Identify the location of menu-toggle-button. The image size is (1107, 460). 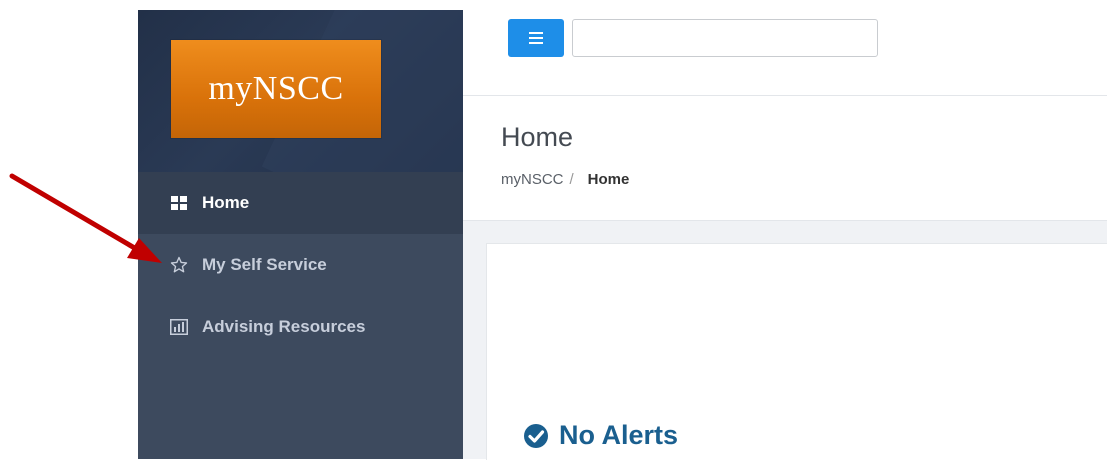
(536, 38).